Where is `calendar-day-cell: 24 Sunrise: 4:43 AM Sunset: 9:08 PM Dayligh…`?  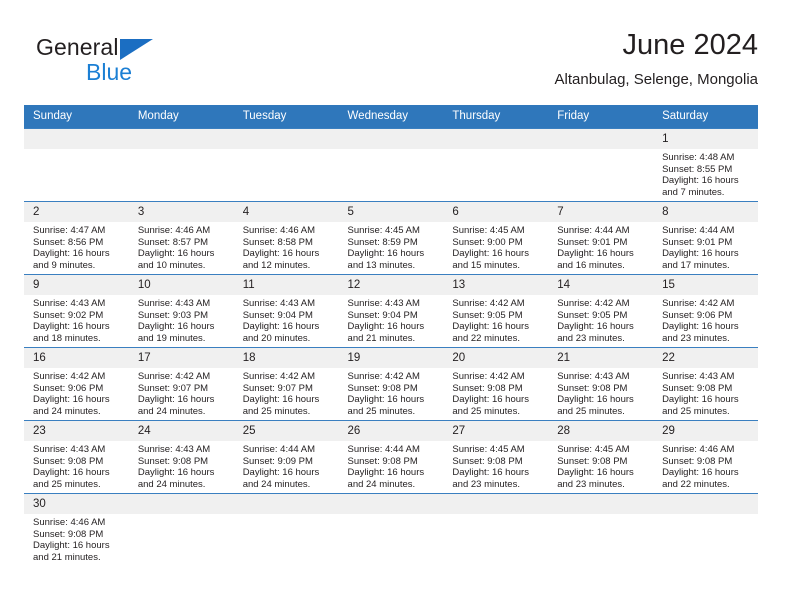
calendar-day-cell: 24 Sunrise: 4:43 AM Sunset: 9:08 PM Dayligh… is located at coordinates (181, 457).